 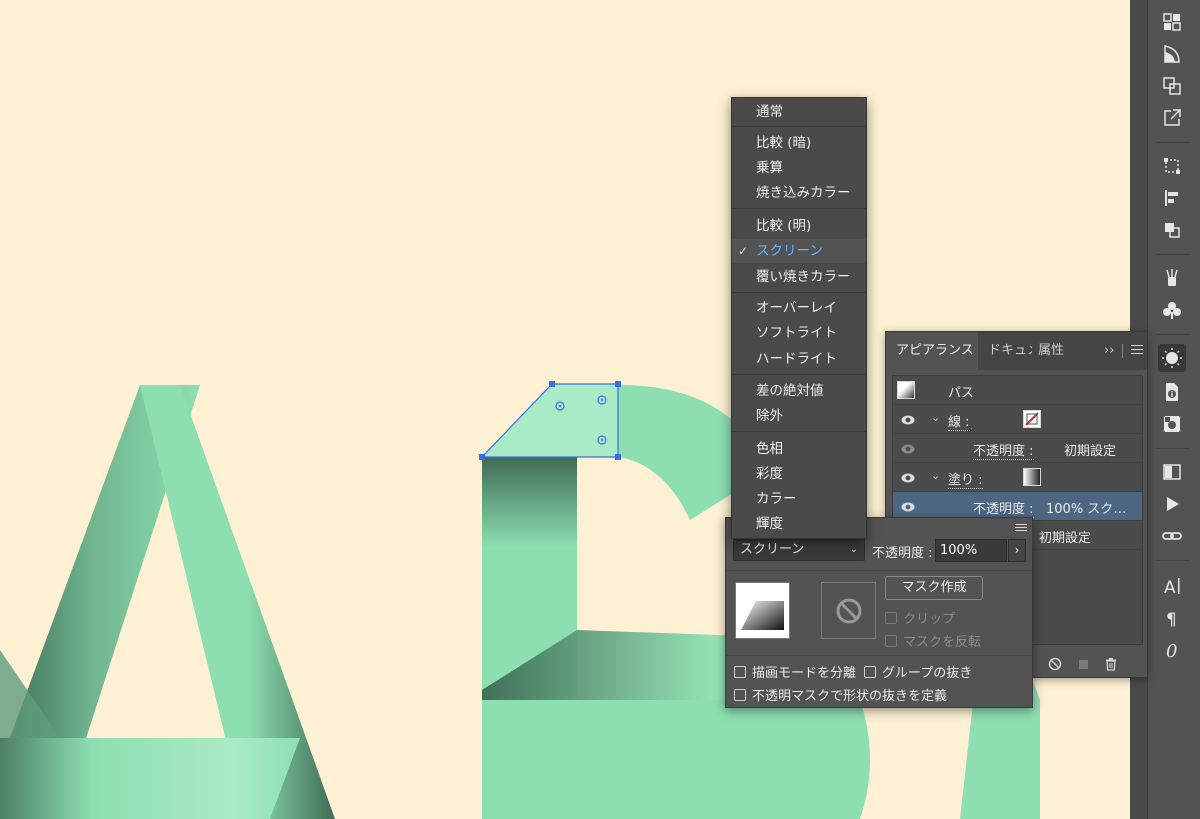 What do you see at coordinates (840, 694) in the screenshot?
I see `opacity-mask-knockout-checkbox: 不透明マスクで形状の抜きを定義` at bounding box center [840, 694].